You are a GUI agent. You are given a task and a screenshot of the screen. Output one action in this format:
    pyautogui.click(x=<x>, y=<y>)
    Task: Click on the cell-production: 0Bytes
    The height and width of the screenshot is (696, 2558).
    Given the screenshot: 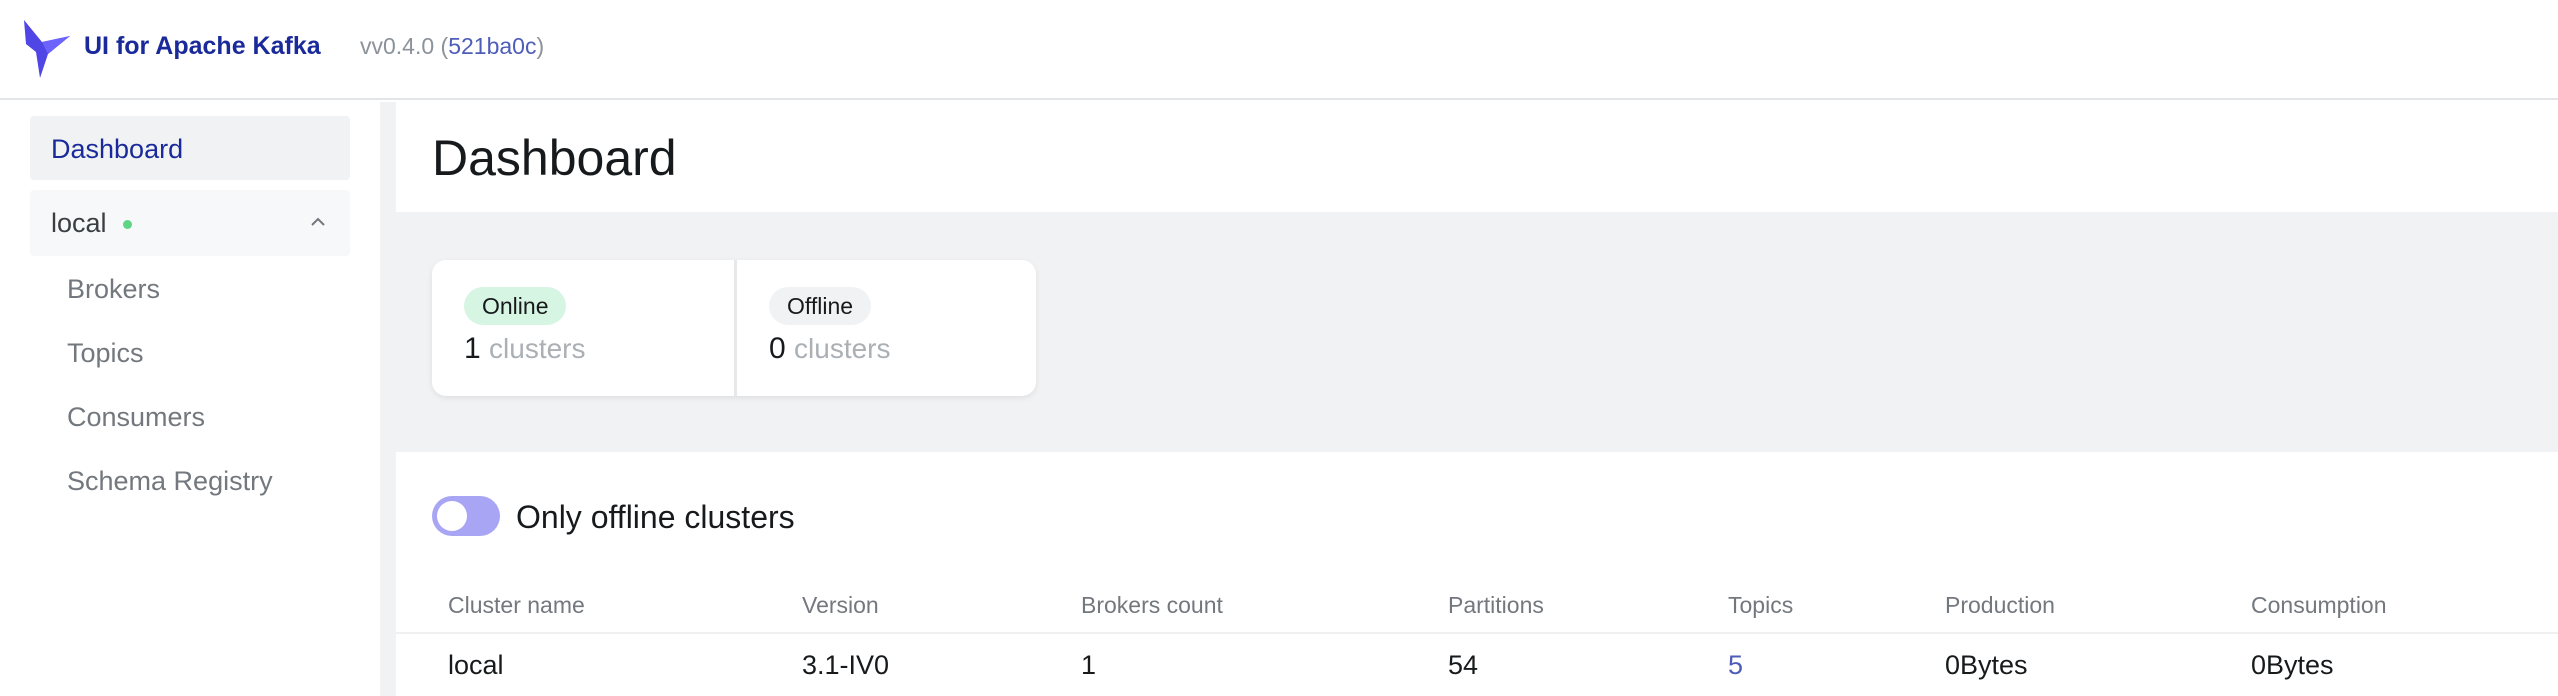 What is the action you would take?
    pyautogui.click(x=1986, y=665)
    